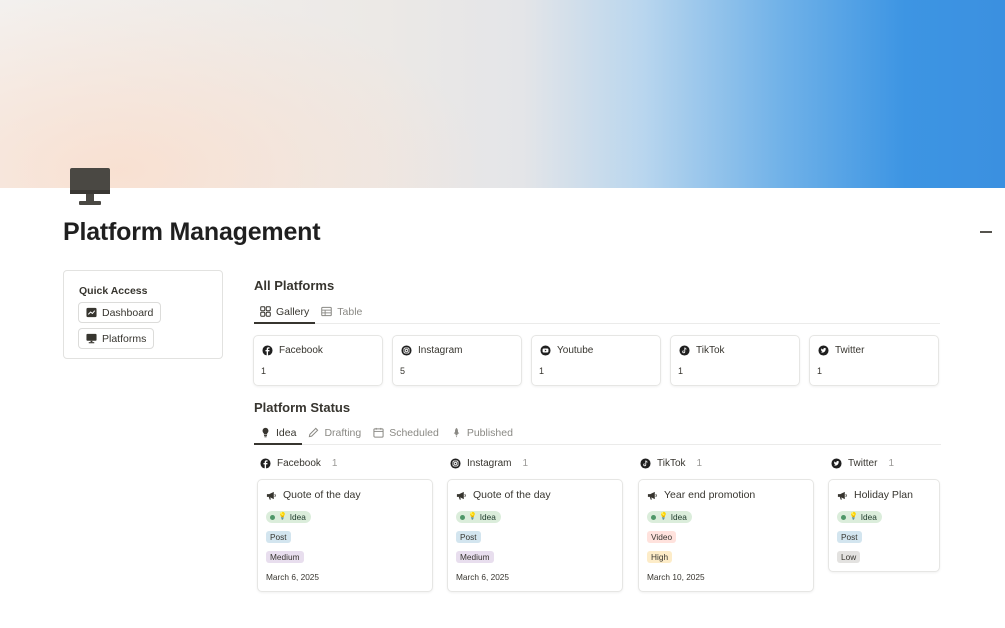 The height and width of the screenshot is (628, 1005). Describe the element at coordinates (849, 557) in the screenshot. I see `priority-badge: Low` at that location.